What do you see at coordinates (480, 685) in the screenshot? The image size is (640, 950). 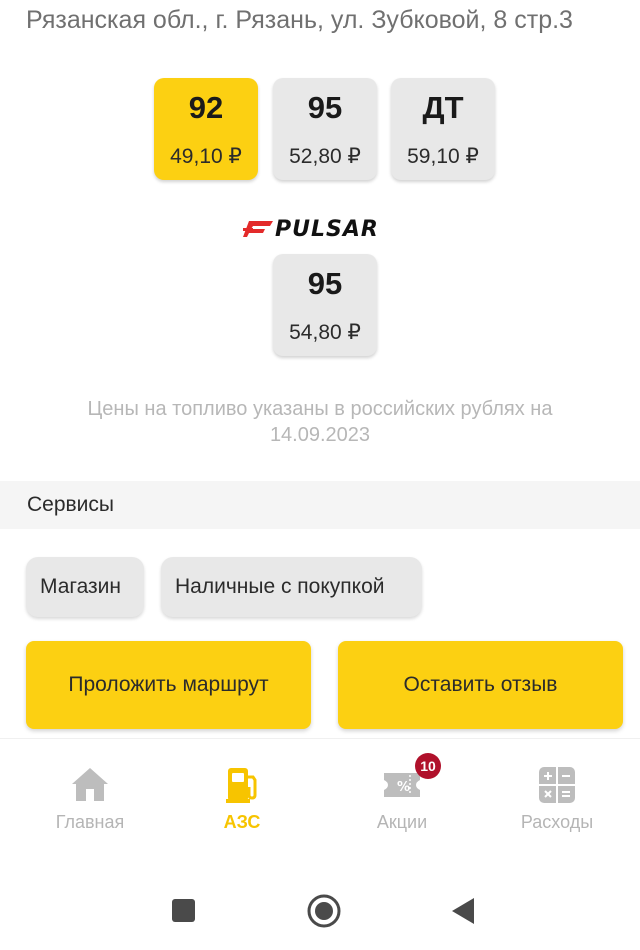 I see `review-button: Оставить отзыв` at bounding box center [480, 685].